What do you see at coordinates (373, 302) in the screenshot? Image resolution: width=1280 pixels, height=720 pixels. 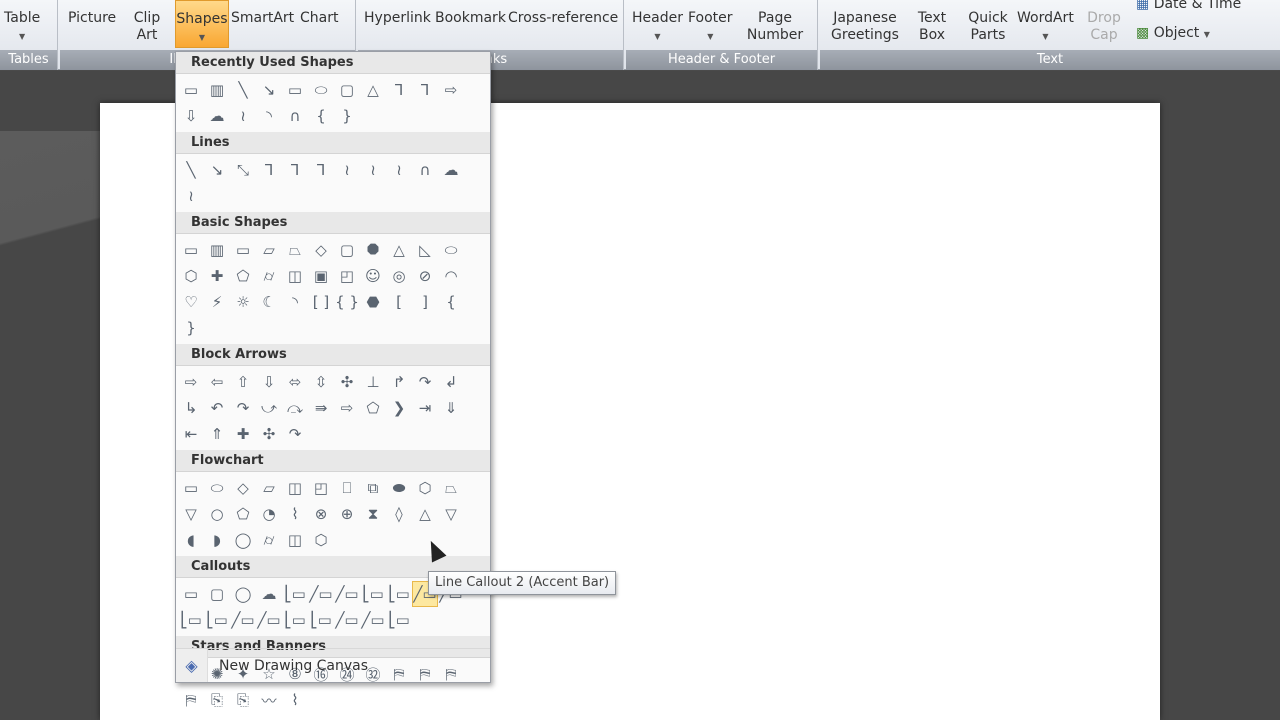 I see `shape-icon: ⬣` at bounding box center [373, 302].